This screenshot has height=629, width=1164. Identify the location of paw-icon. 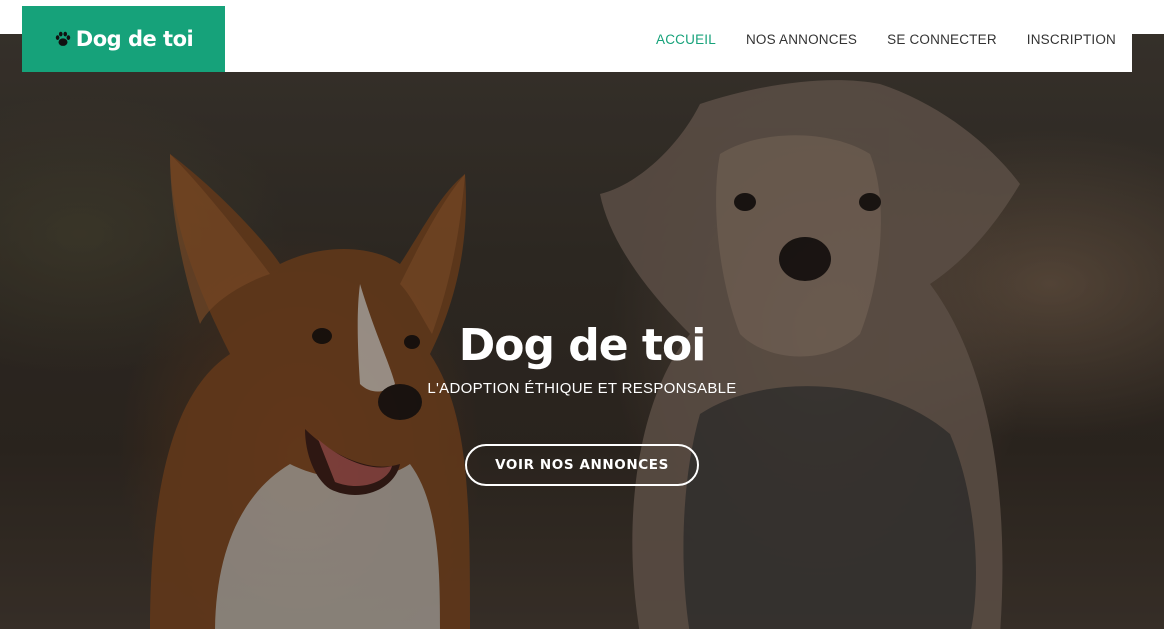
(63, 39).